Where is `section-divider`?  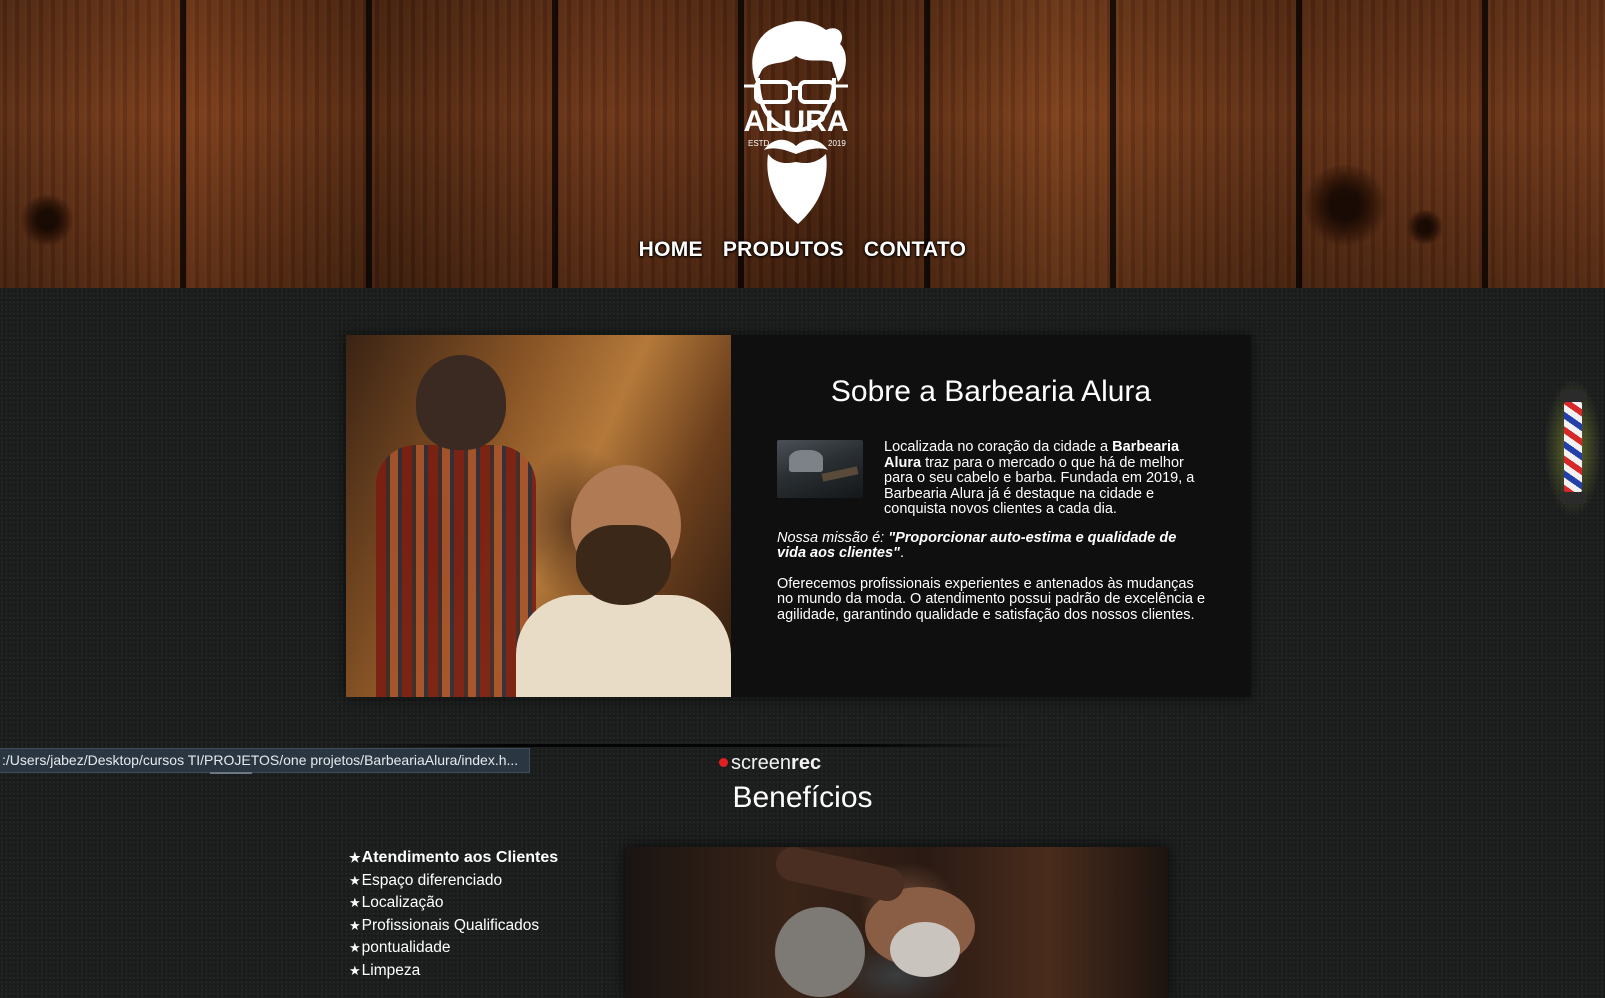 section-divider is located at coordinates (685, 745).